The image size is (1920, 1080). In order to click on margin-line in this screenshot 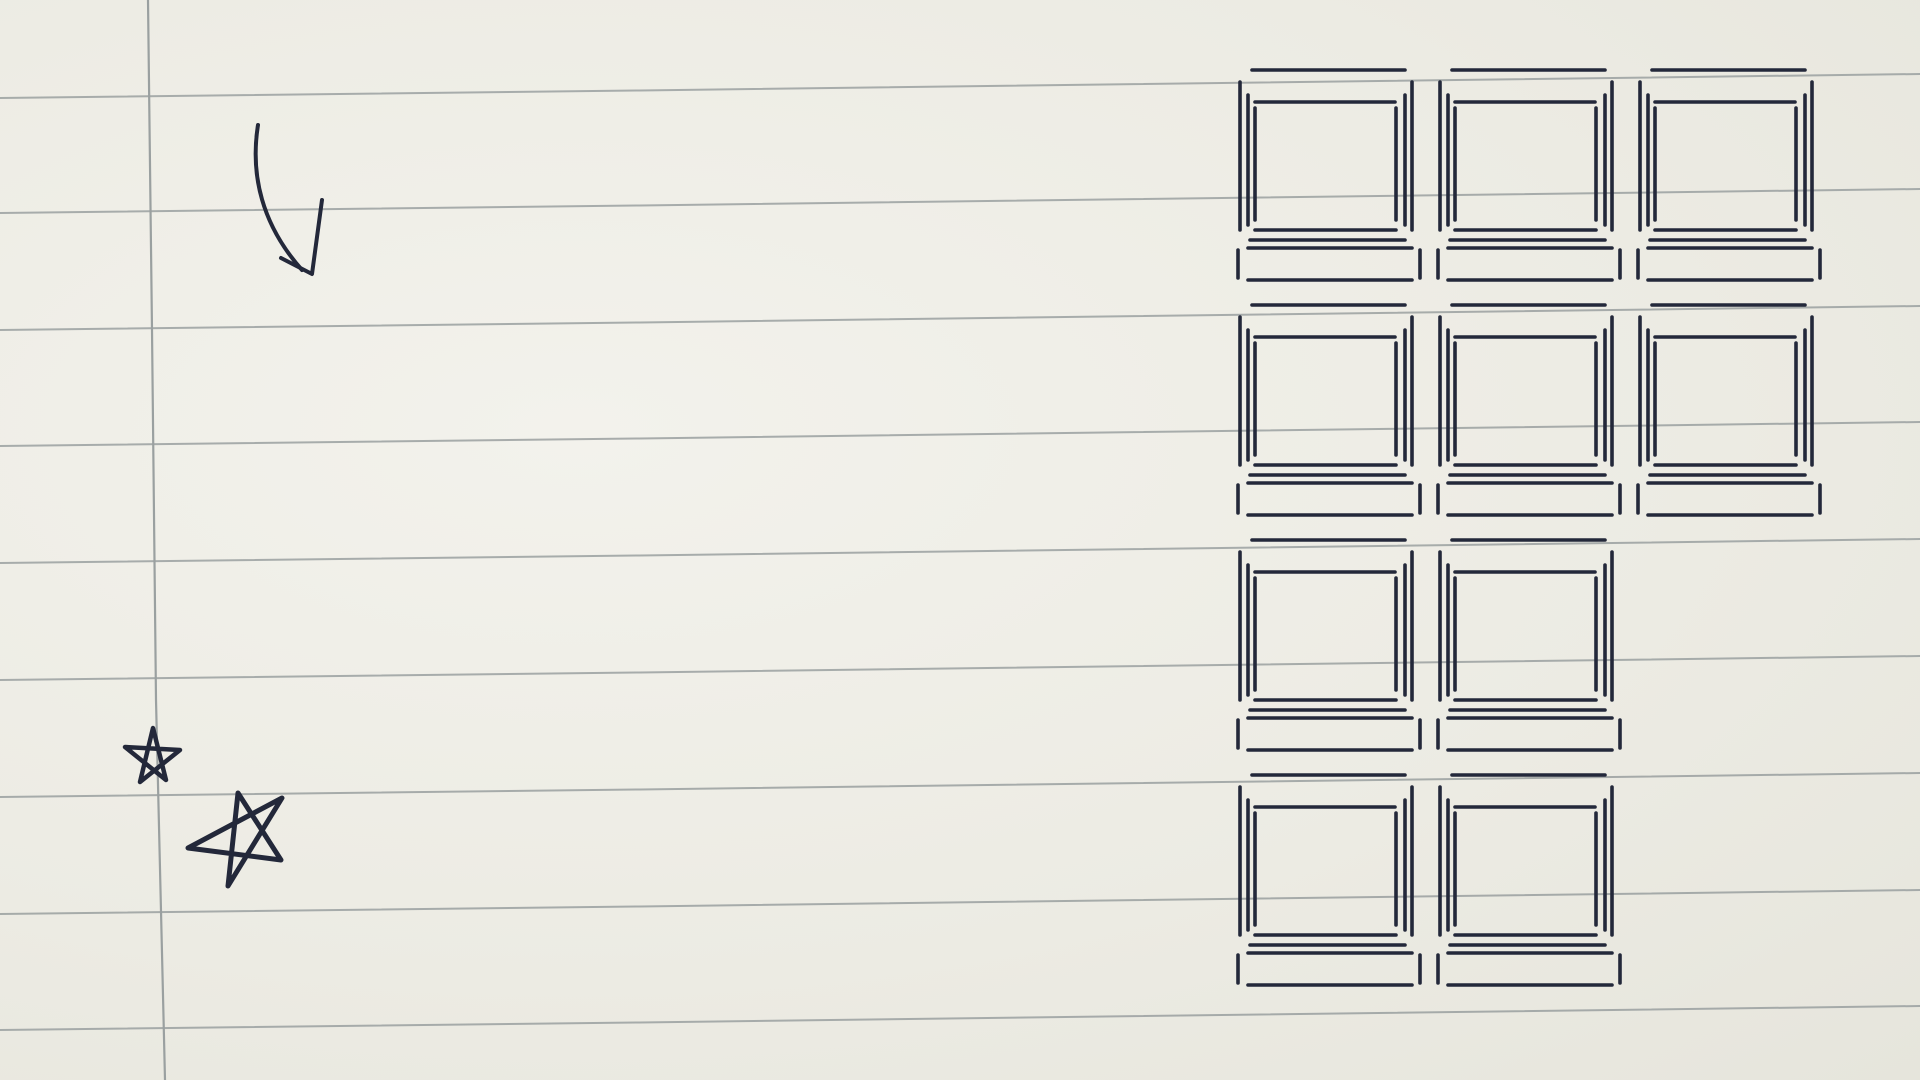, I will do `click(156, 540)`.